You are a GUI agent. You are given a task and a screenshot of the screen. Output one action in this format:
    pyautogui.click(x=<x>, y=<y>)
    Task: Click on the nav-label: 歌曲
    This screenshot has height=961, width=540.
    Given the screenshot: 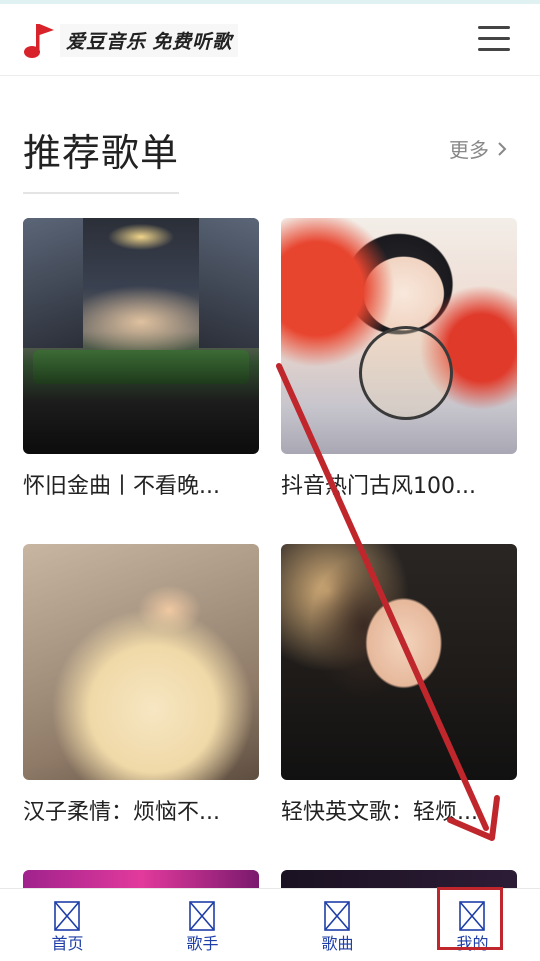 What is the action you would take?
    pyautogui.click(x=337, y=944)
    